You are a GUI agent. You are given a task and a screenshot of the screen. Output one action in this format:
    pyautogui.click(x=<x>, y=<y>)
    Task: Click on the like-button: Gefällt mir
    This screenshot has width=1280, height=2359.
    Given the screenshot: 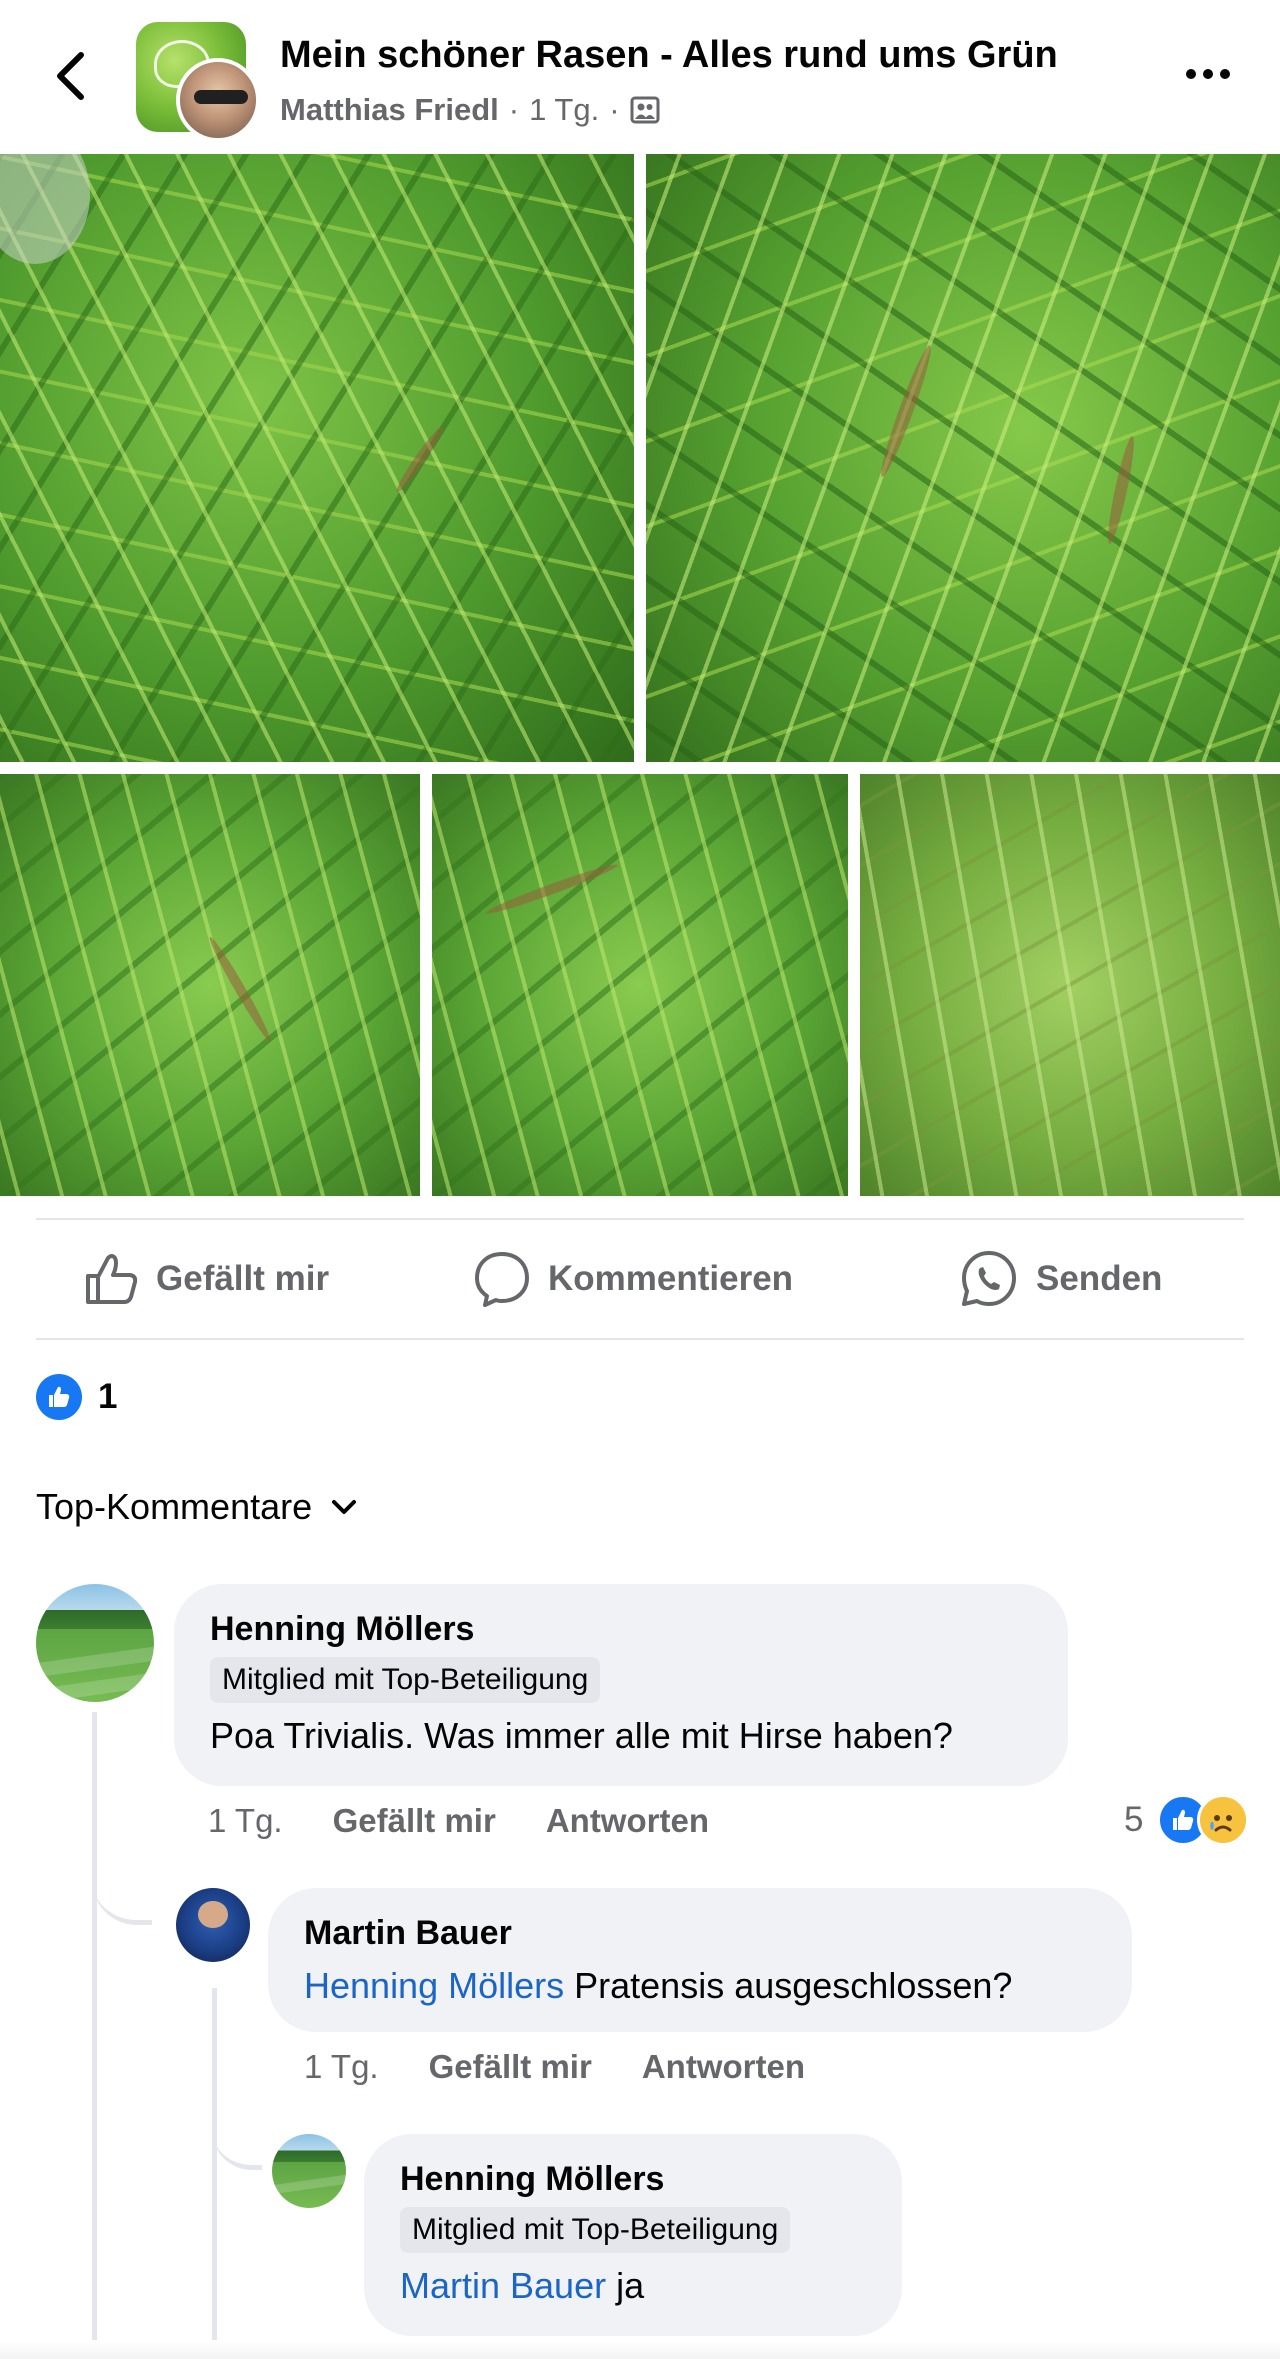 What is the action you would take?
    pyautogui.click(x=205, y=1279)
    